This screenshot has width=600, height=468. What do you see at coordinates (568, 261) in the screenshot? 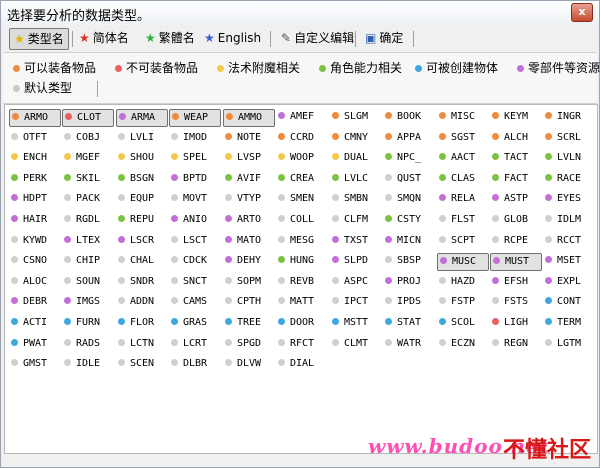
I see `type-cell-mset: MSET` at bounding box center [568, 261].